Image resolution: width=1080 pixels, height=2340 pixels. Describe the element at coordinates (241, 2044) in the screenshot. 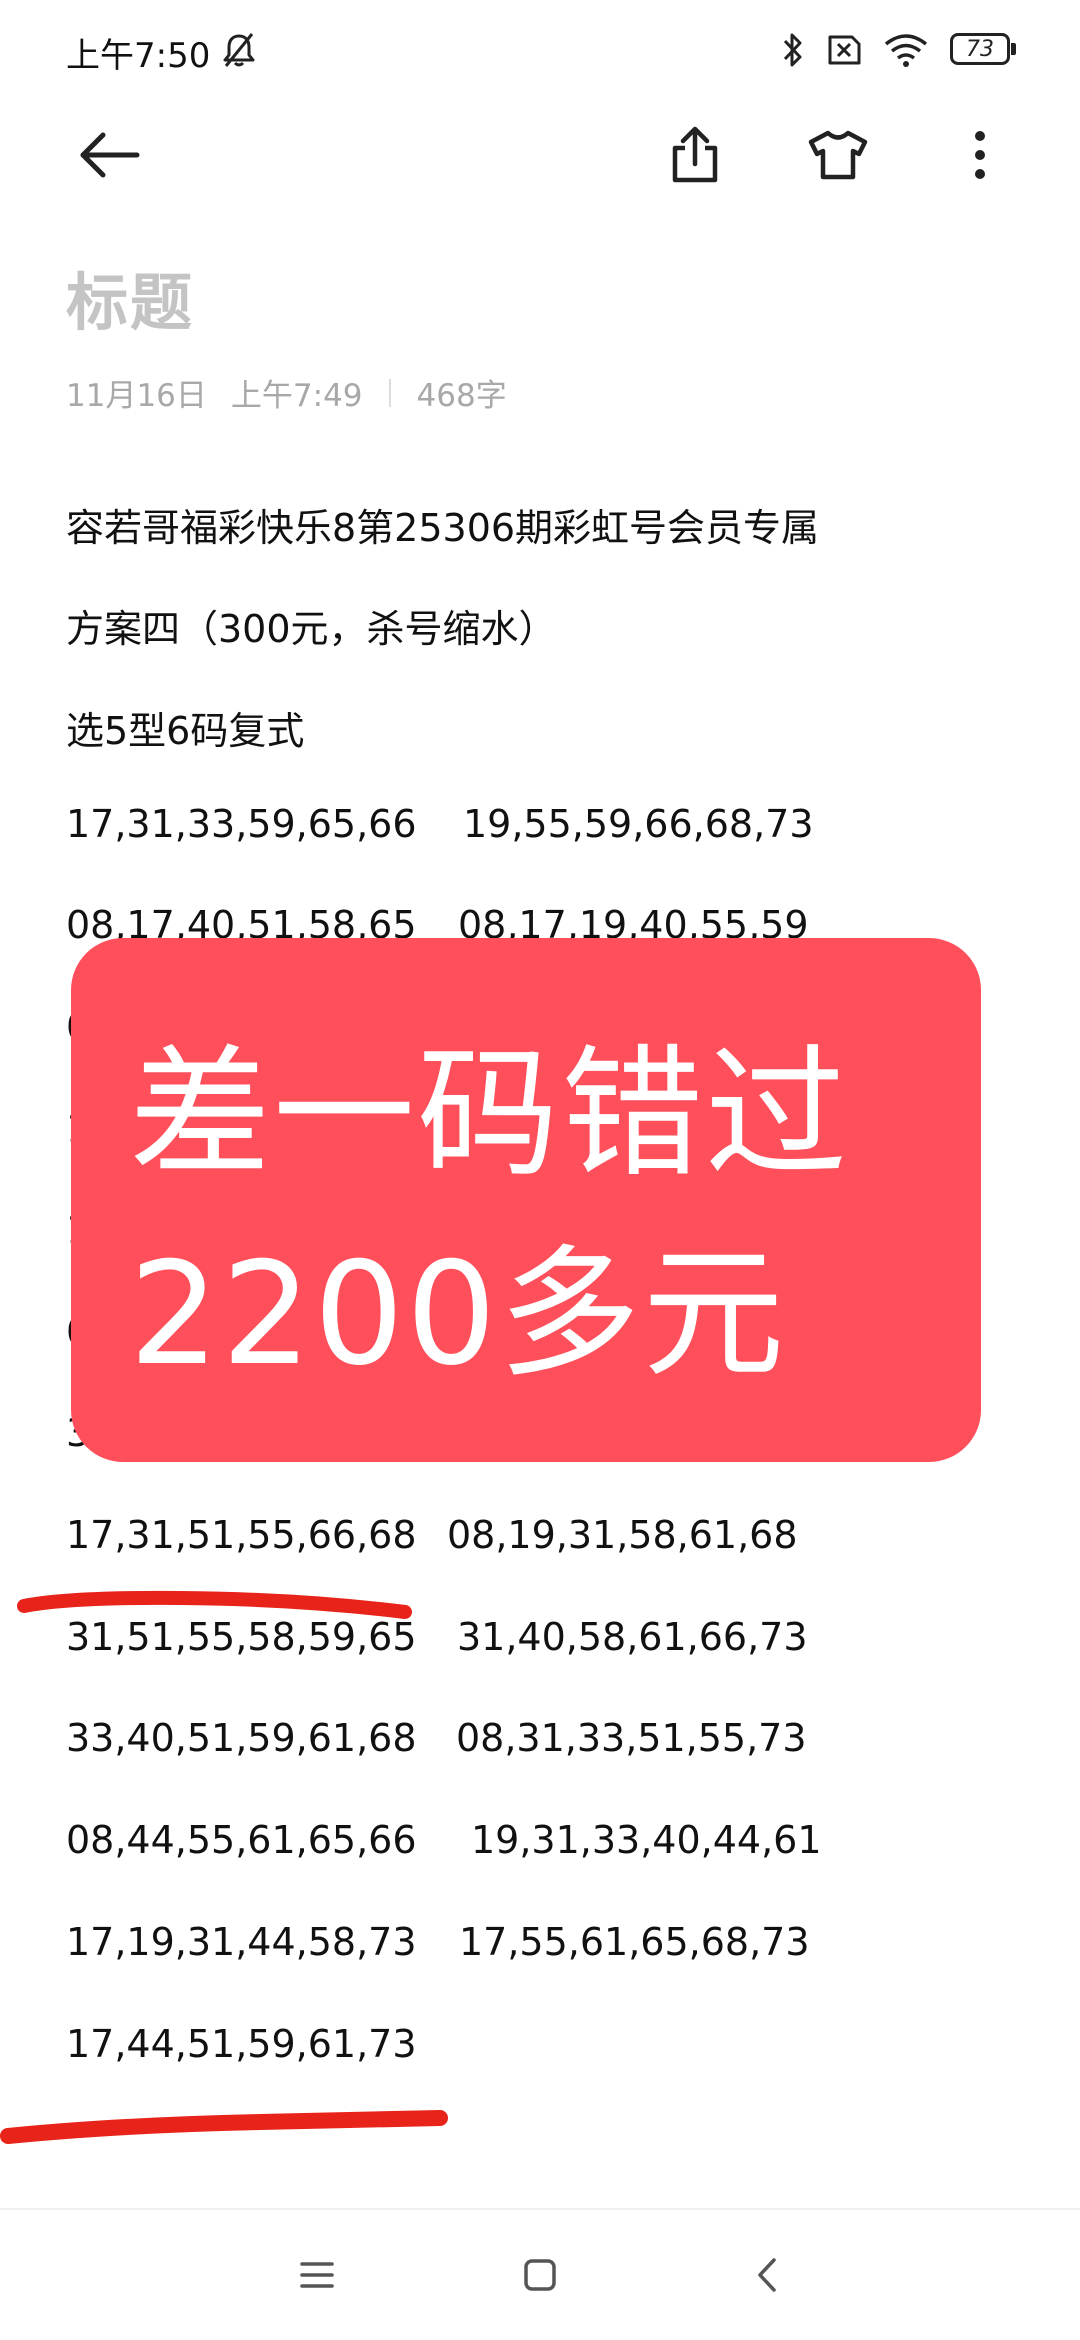

I see `number-row-a: 17,44,51,59,61,73` at that location.